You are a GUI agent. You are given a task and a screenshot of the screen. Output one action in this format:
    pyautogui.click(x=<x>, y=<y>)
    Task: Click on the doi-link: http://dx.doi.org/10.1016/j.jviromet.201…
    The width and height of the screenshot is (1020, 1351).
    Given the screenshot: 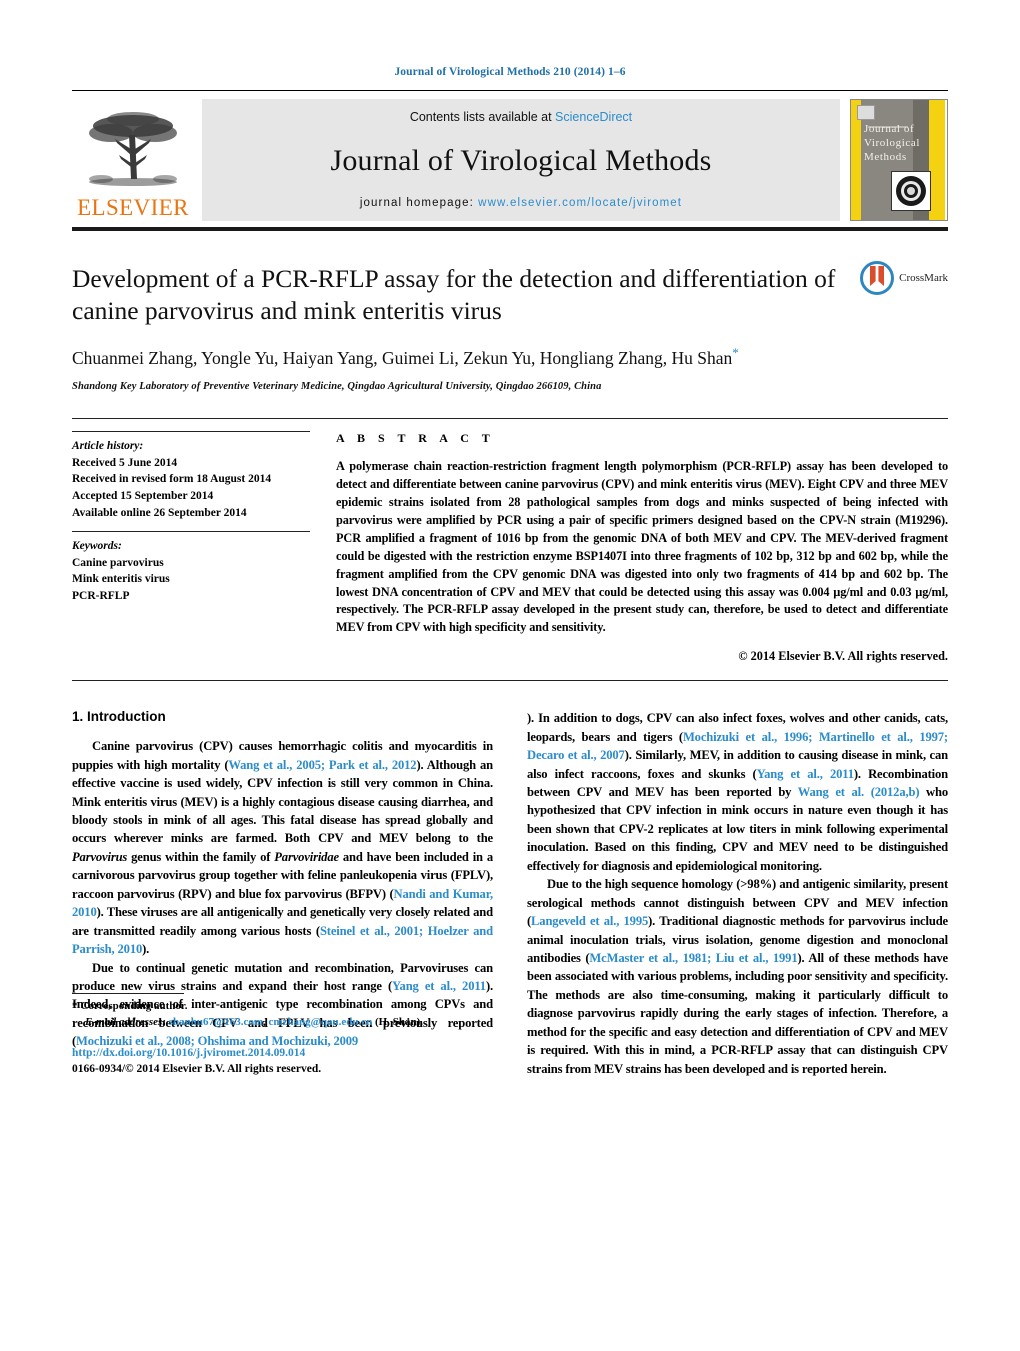 What is the action you would take?
    pyautogui.click(x=282, y=1053)
    